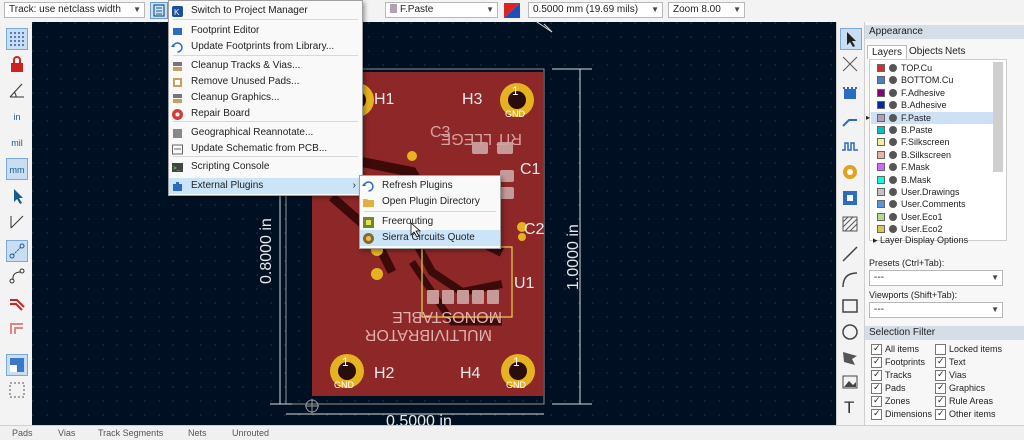 The image size is (1024, 440). I want to click on layer-row: User.Drawings, so click(932, 192).